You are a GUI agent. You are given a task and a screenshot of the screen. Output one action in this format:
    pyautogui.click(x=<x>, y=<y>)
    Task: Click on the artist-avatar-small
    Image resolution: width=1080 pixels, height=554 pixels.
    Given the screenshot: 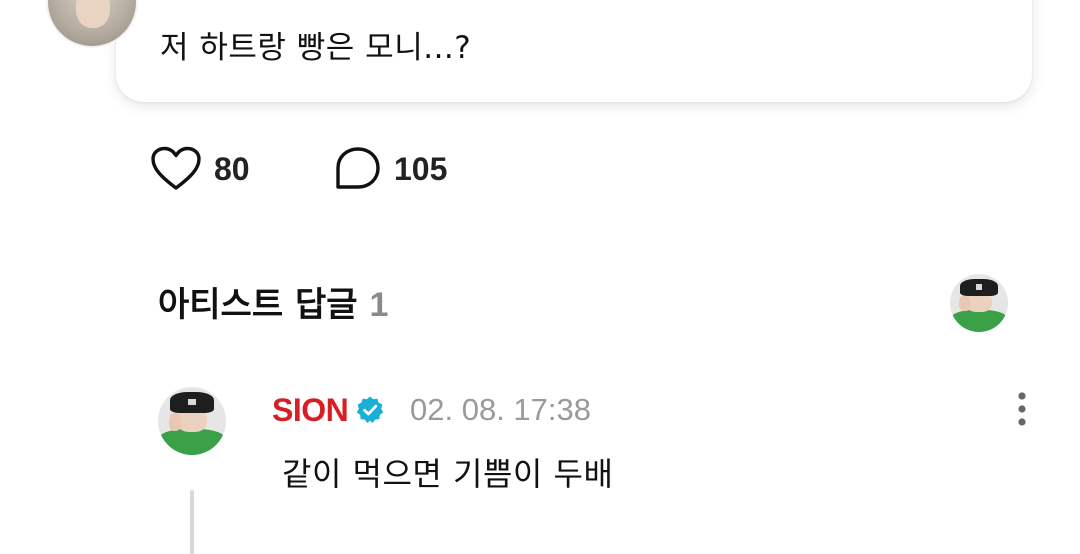 What is the action you would take?
    pyautogui.click(x=979, y=303)
    